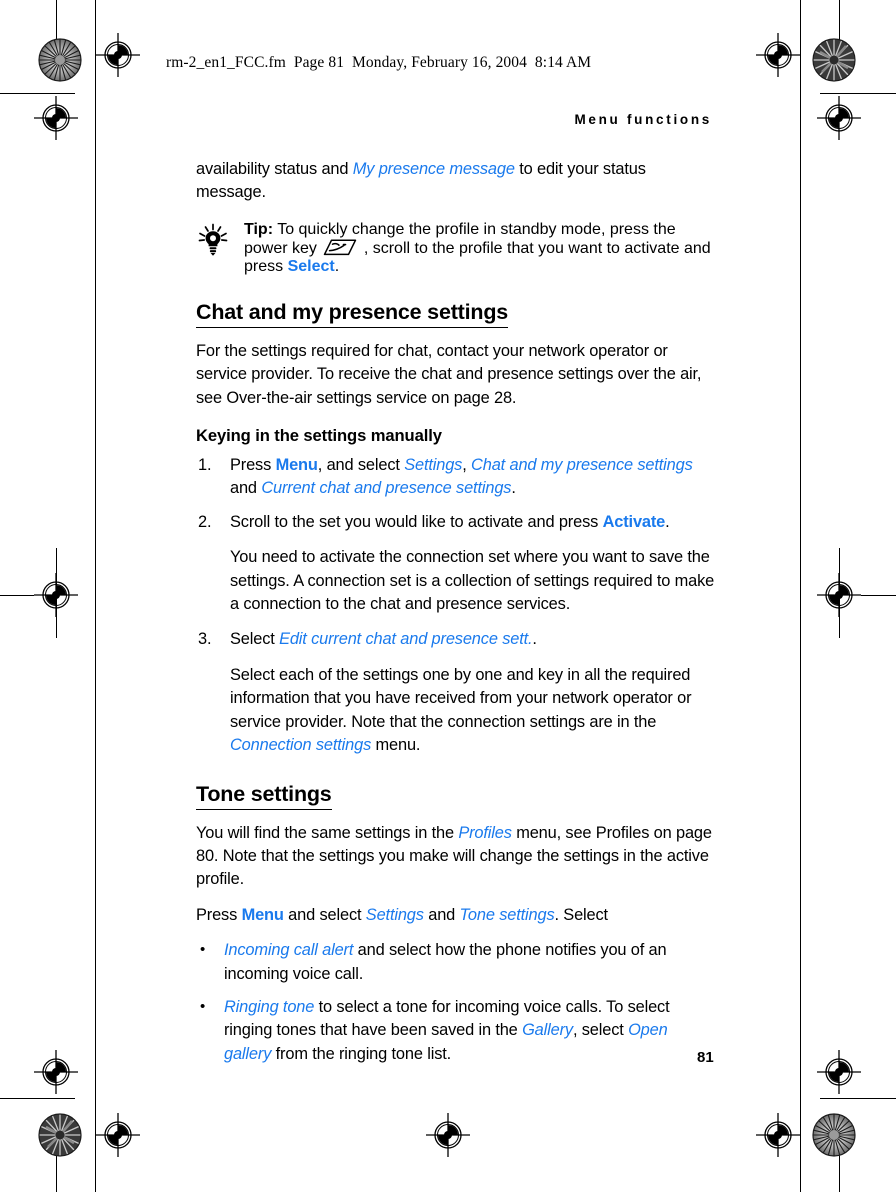 This screenshot has width=896, height=1192. Describe the element at coordinates (600, 1030) in the screenshot. I see `bullet-2-part2: , select` at that location.